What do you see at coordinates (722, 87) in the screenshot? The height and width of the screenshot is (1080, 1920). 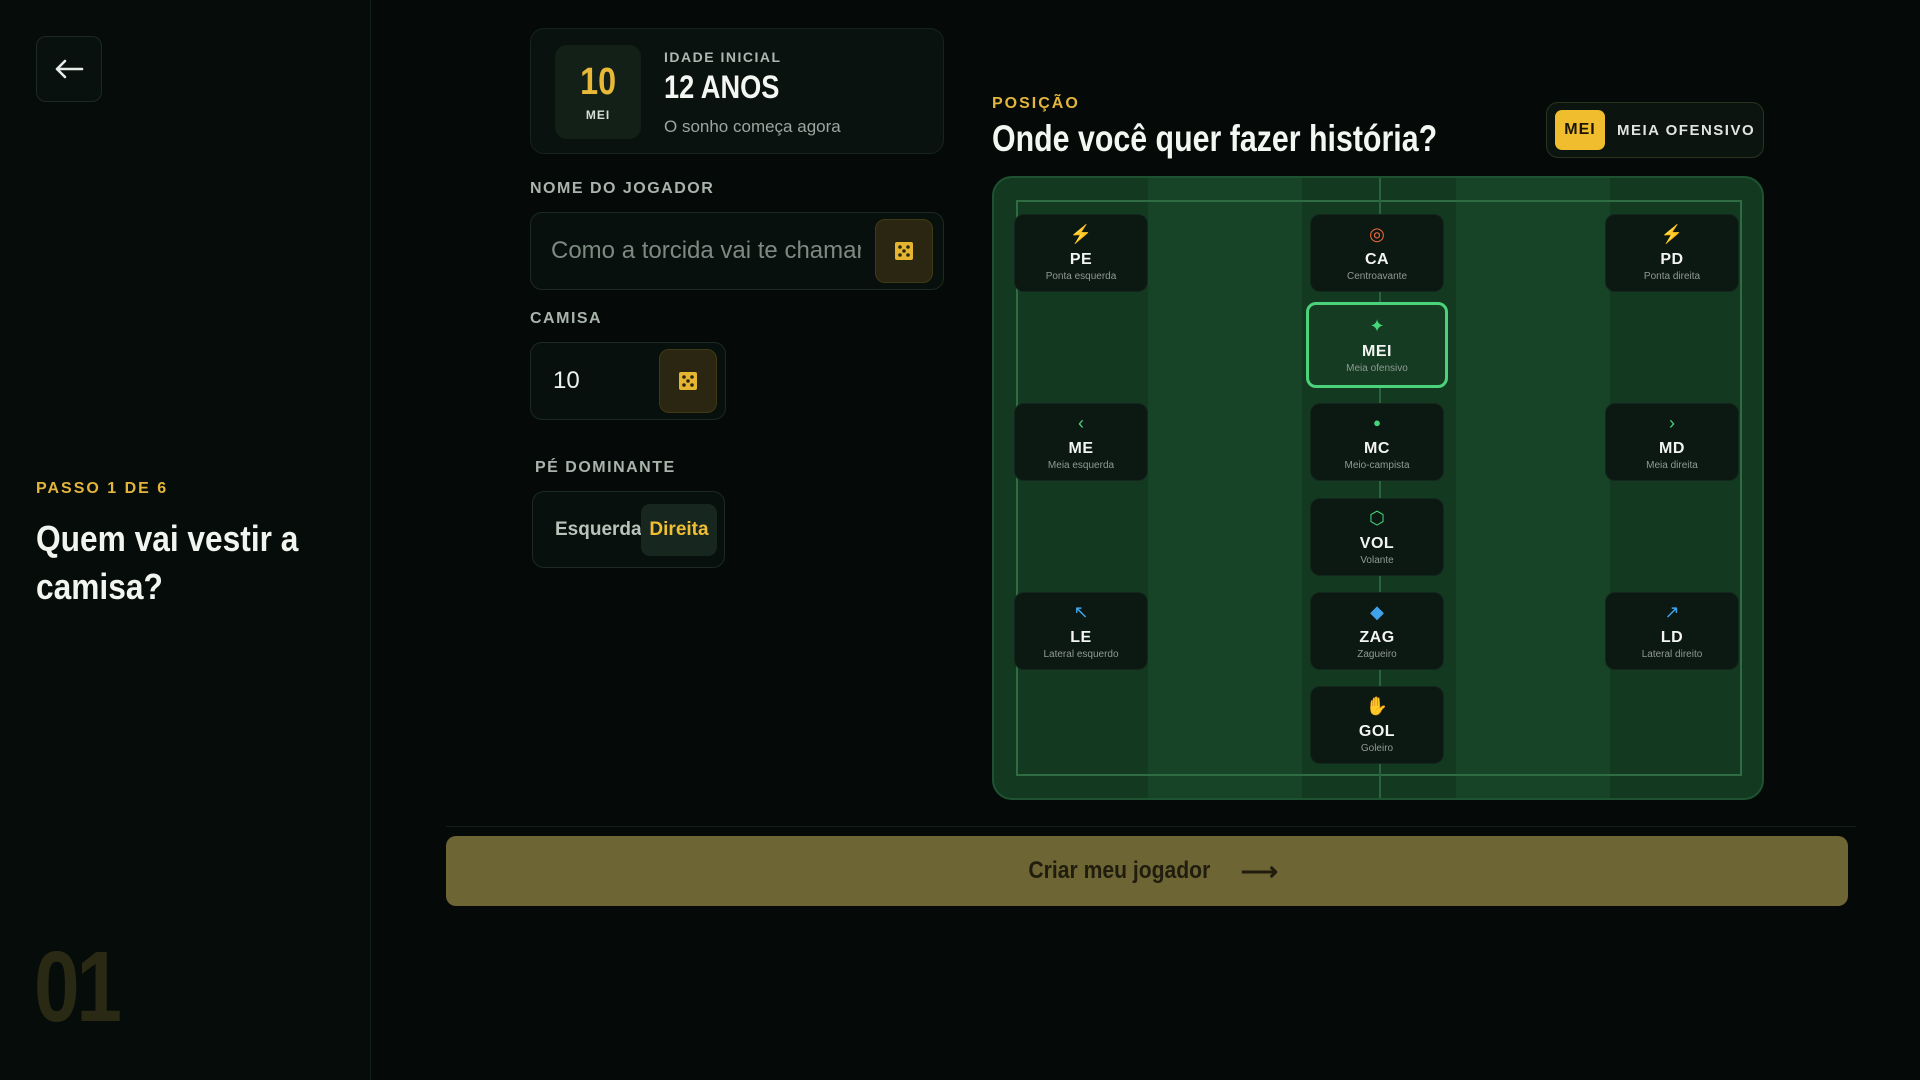 I see `age-value: 12 ANOS` at bounding box center [722, 87].